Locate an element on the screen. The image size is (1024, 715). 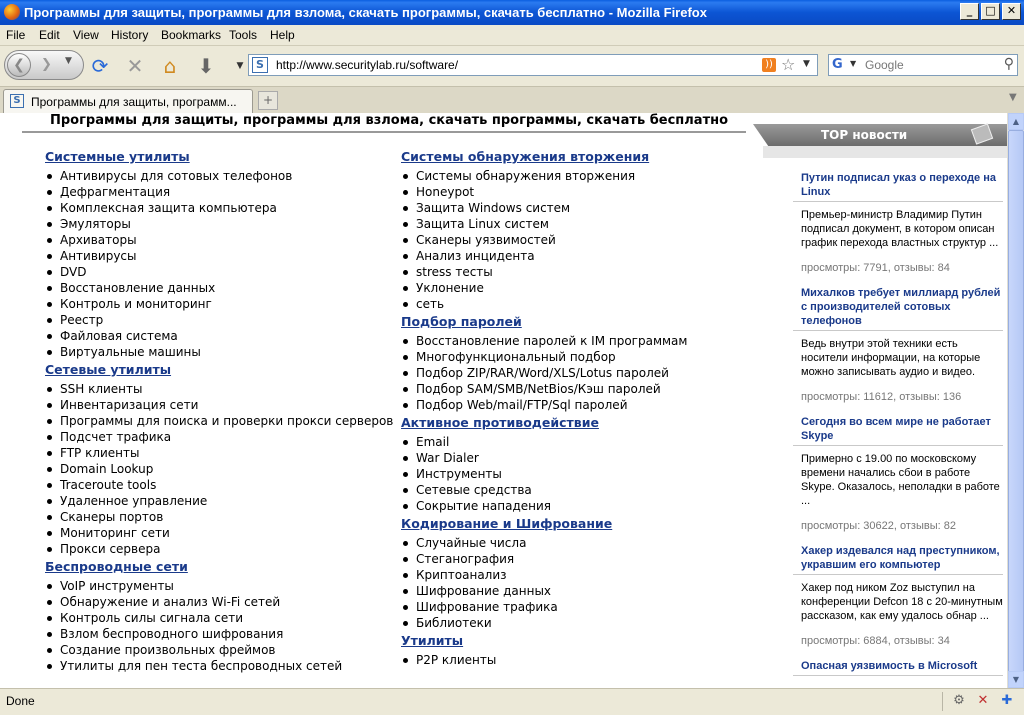
forward-button: ❯ is located at coordinates (46, 64).